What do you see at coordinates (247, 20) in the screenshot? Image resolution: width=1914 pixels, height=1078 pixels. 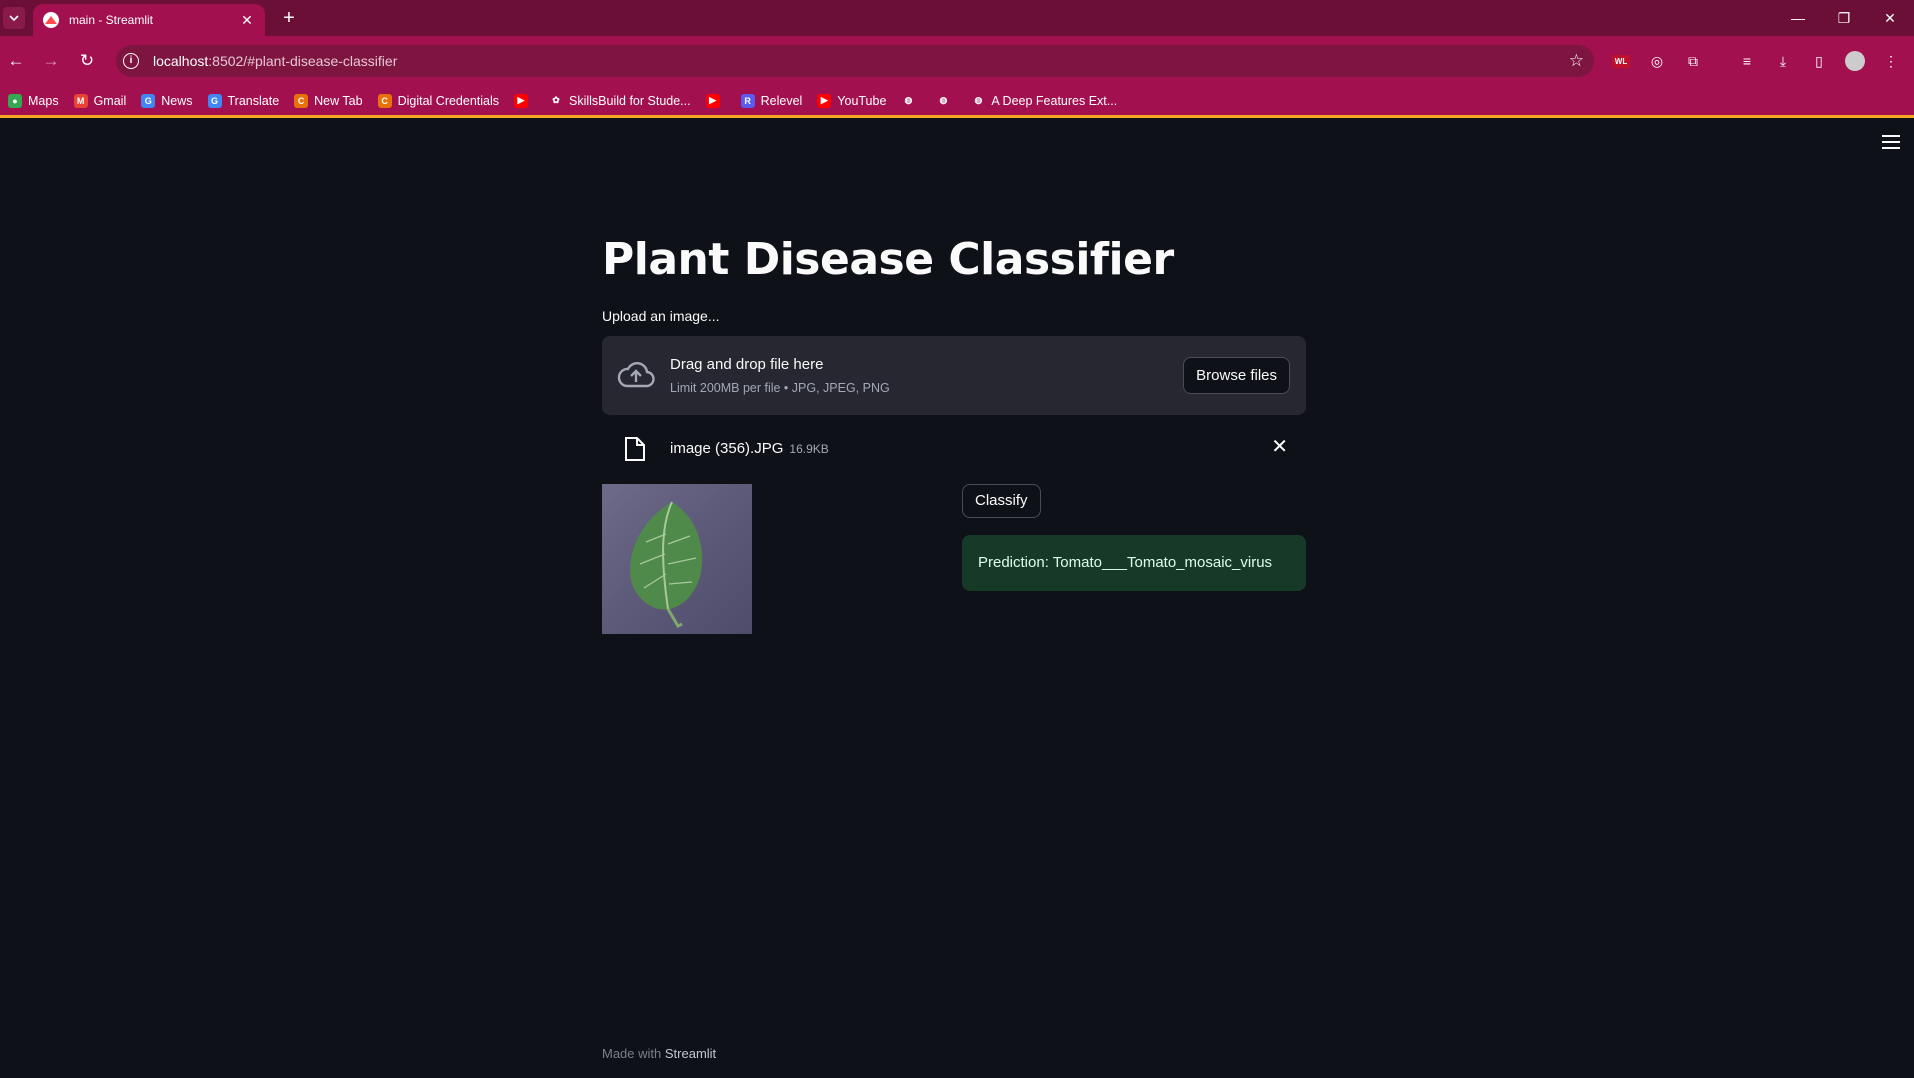 I see `tab-close-icon: ✕` at bounding box center [247, 20].